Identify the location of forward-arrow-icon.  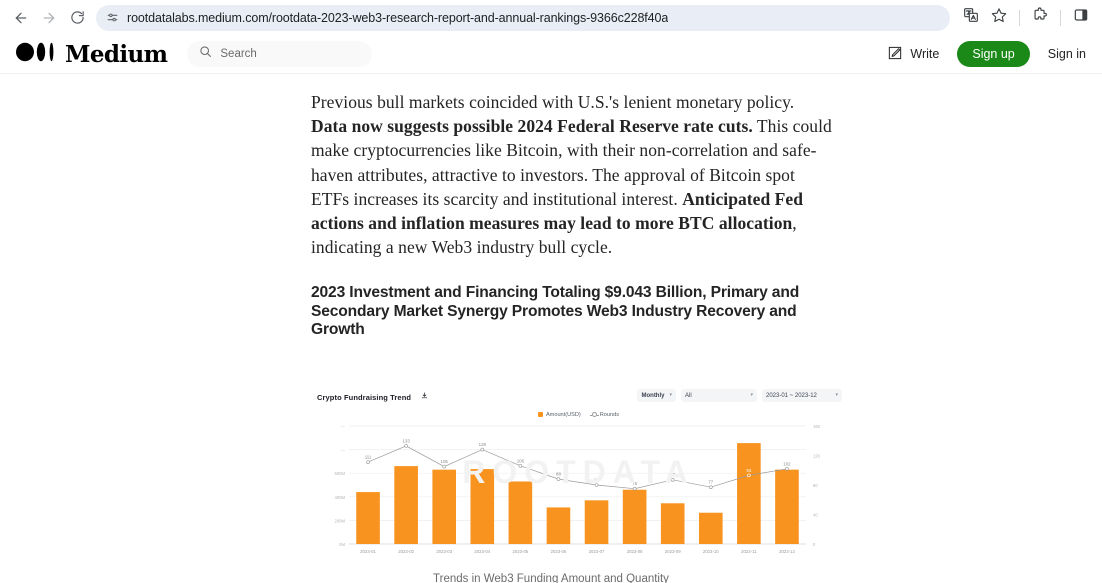
(49, 18).